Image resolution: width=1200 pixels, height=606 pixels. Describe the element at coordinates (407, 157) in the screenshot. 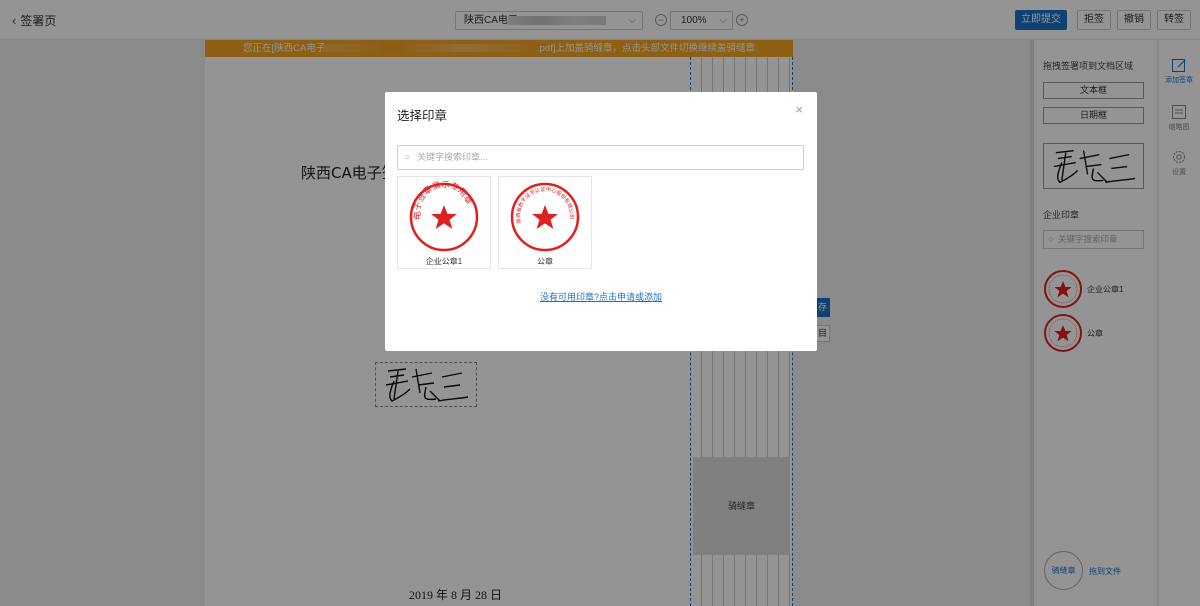

I see `search-icon: ○` at that location.